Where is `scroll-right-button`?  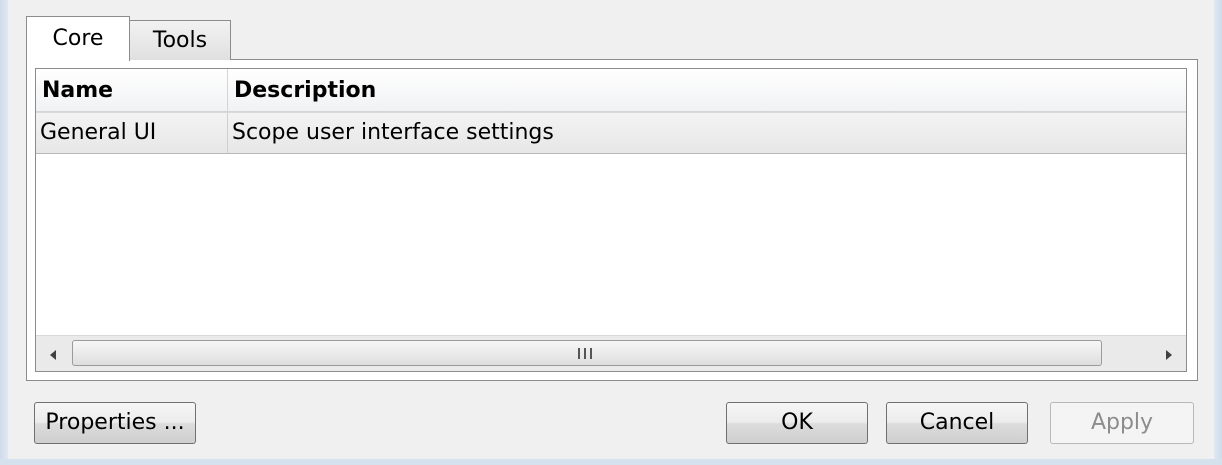
scroll-right-button is located at coordinates (1169, 353).